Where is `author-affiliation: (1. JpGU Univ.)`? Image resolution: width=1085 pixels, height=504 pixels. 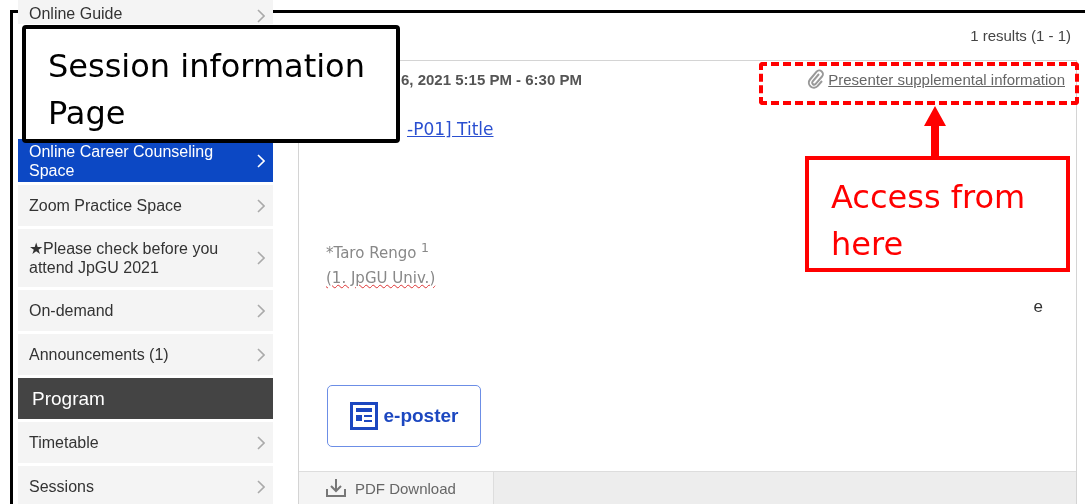
author-affiliation: (1. JpGU Univ.) is located at coordinates (381, 278).